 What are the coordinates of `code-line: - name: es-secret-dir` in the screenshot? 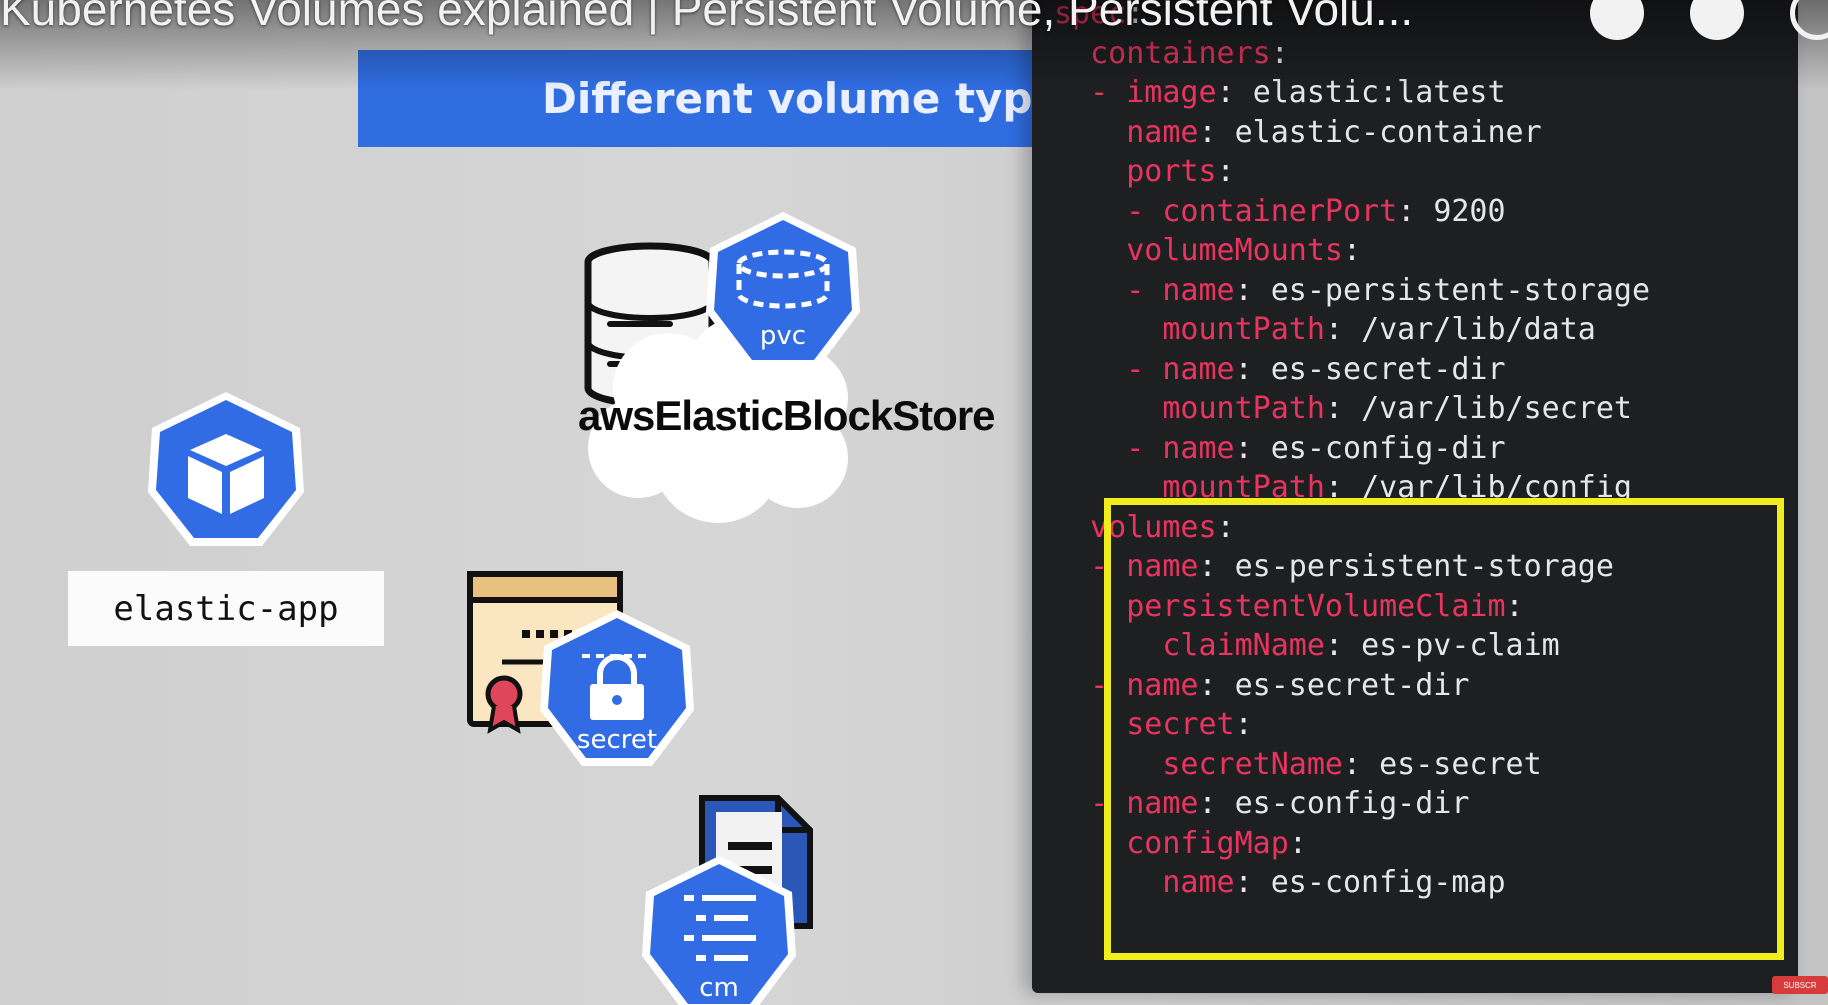 It's located at (1280, 370).